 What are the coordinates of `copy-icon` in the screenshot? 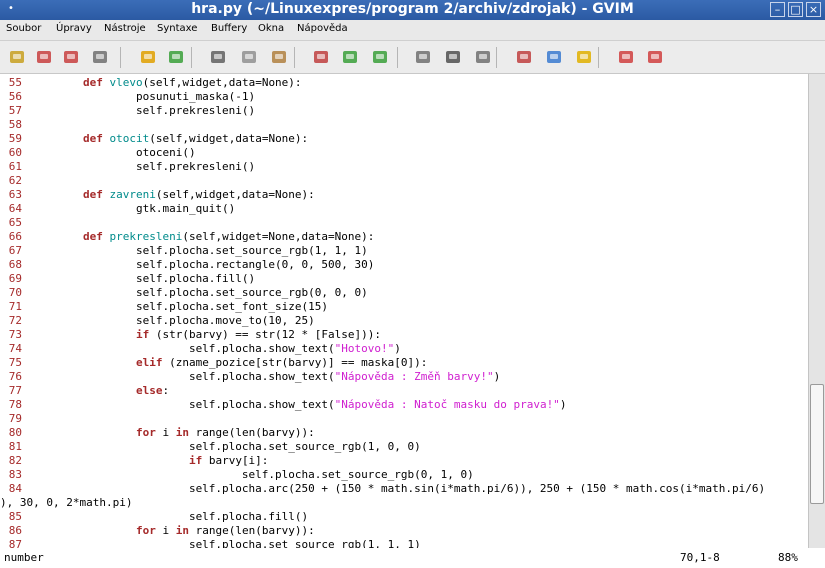 It's located at (249, 57).